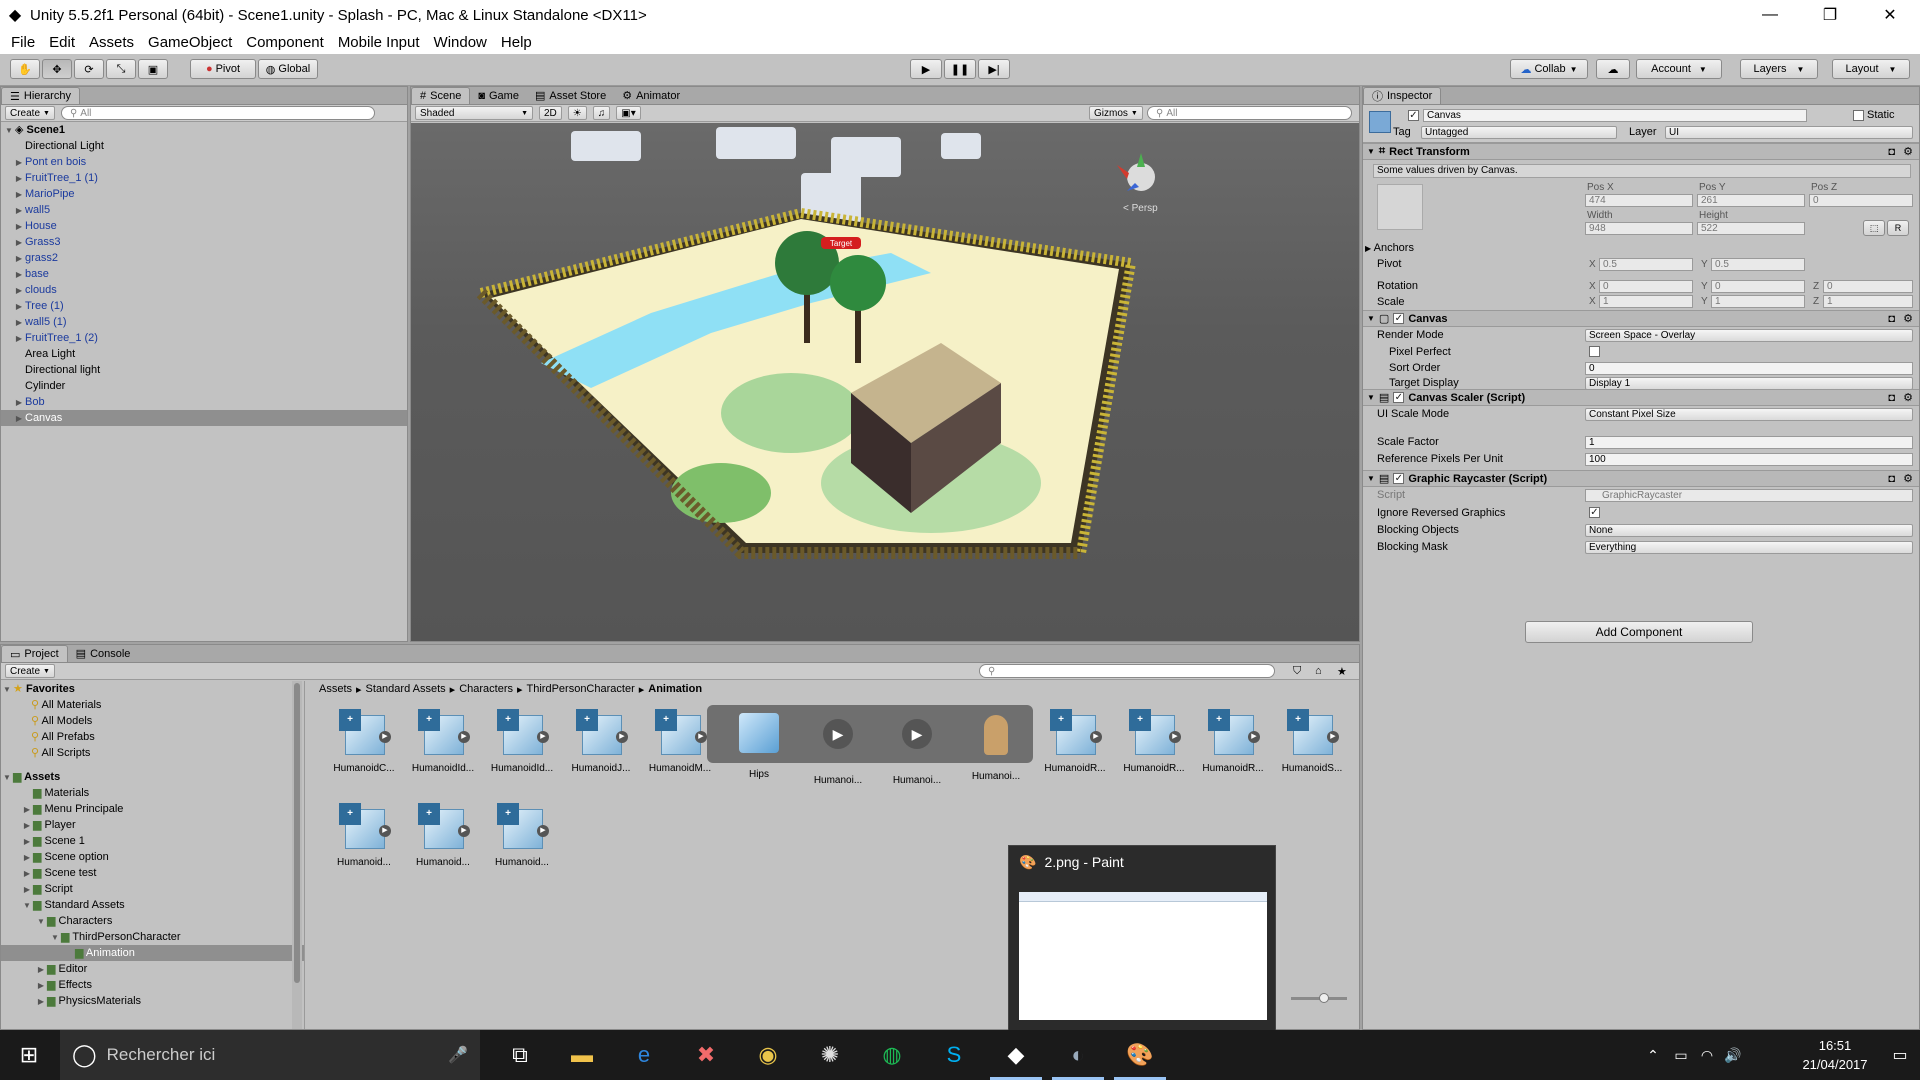  I want to click on pivot-x-field: 0.5, so click(1646, 264).